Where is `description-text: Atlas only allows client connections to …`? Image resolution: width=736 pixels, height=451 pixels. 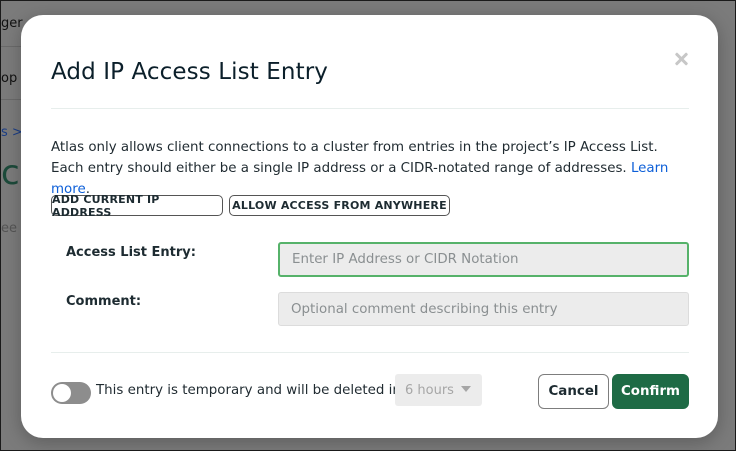
description-text: Atlas only allows client connections to … is located at coordinates (354, 158).